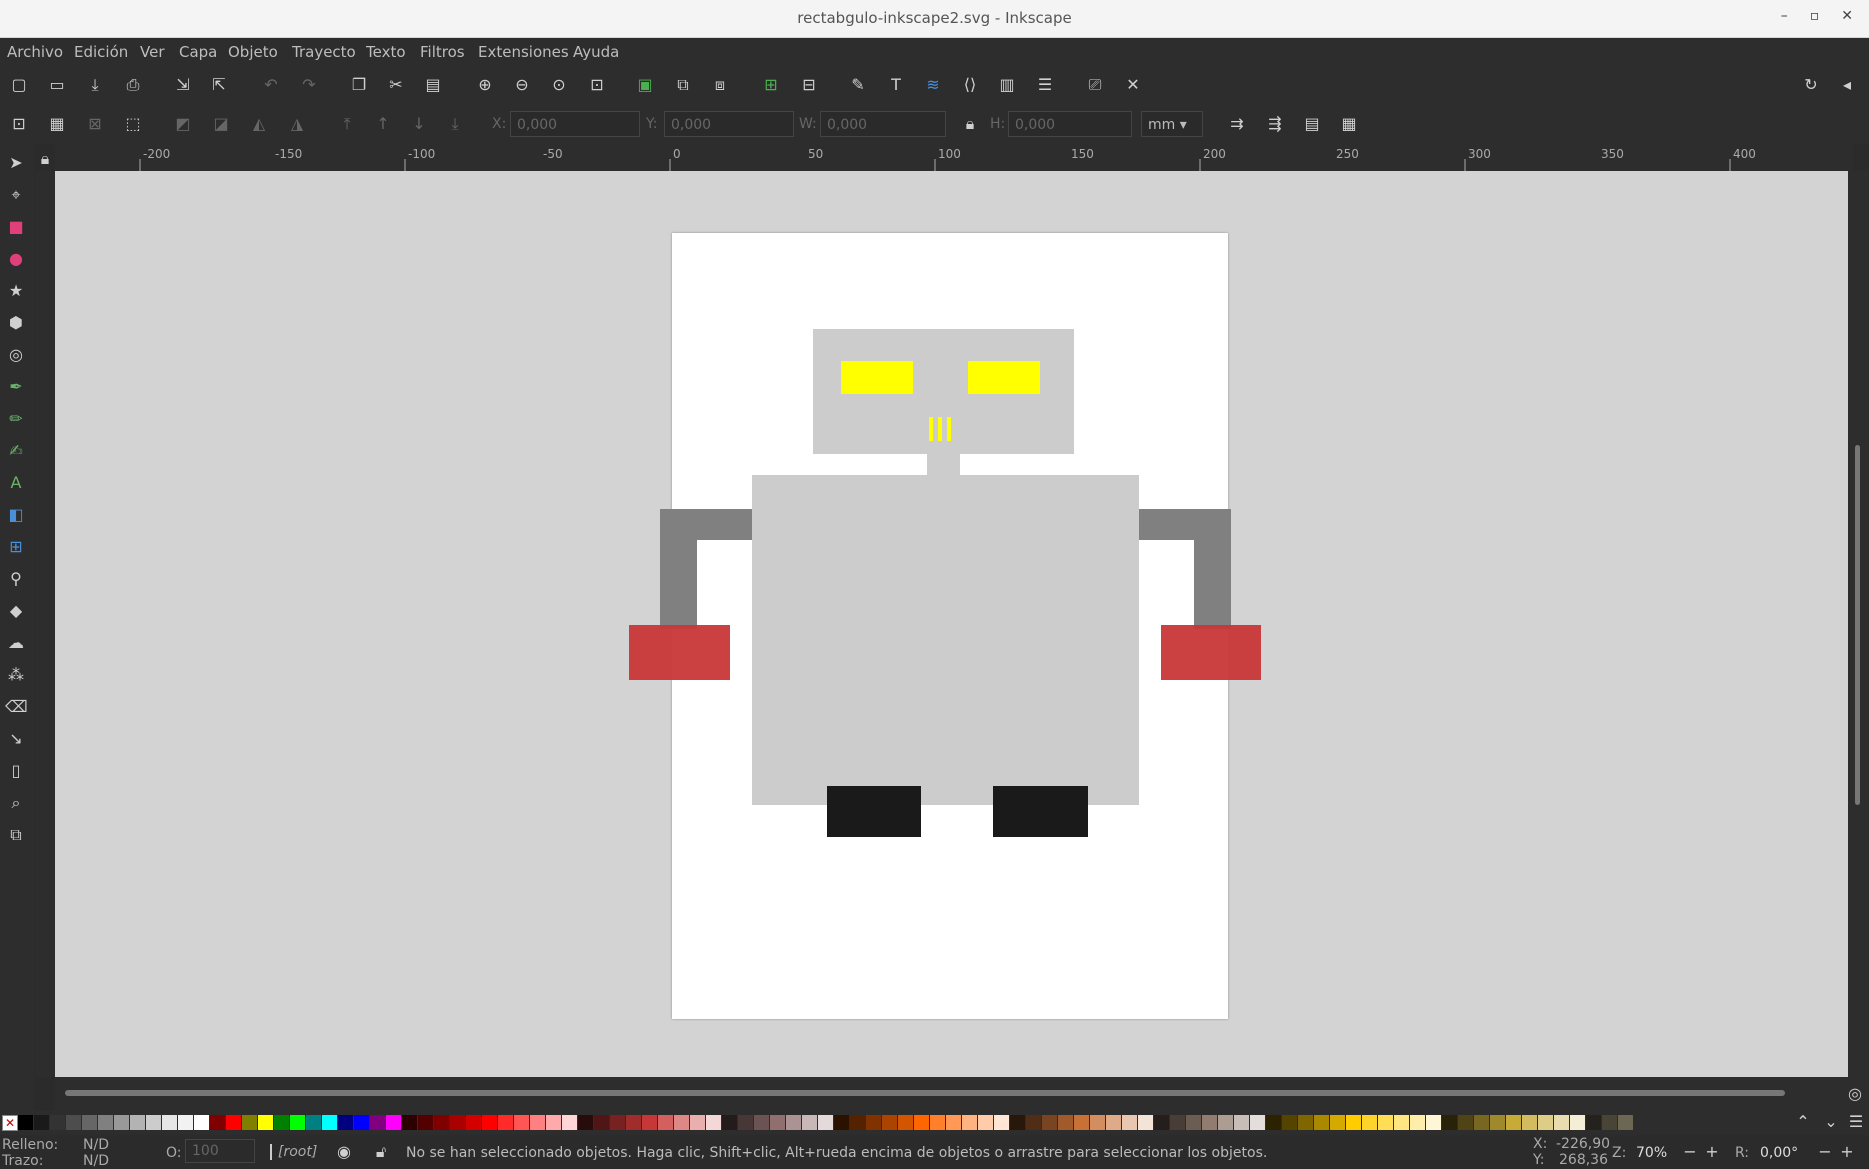 The width and height of the screenshot is (1869, 1169). Describe the element at coordinates (16, 643) in the screenshot. I see `tweak-tool-icon: ☁` at that location.